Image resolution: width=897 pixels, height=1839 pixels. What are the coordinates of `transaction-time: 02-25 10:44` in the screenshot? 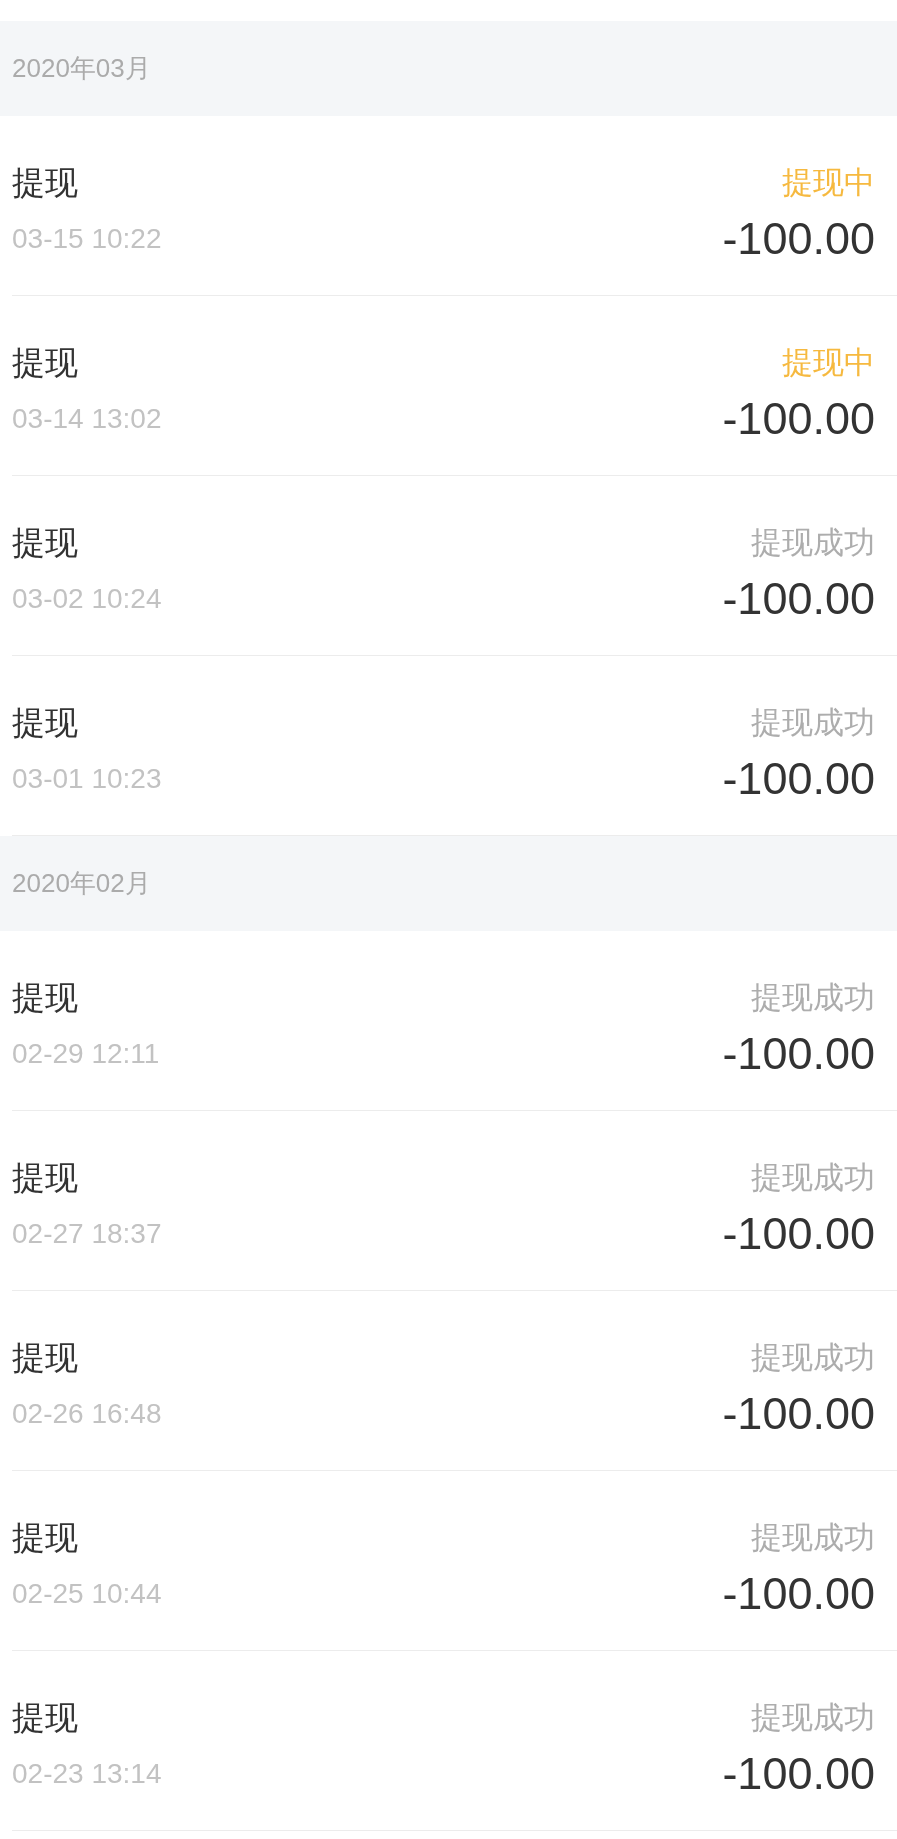 It's located at (87, 1594).